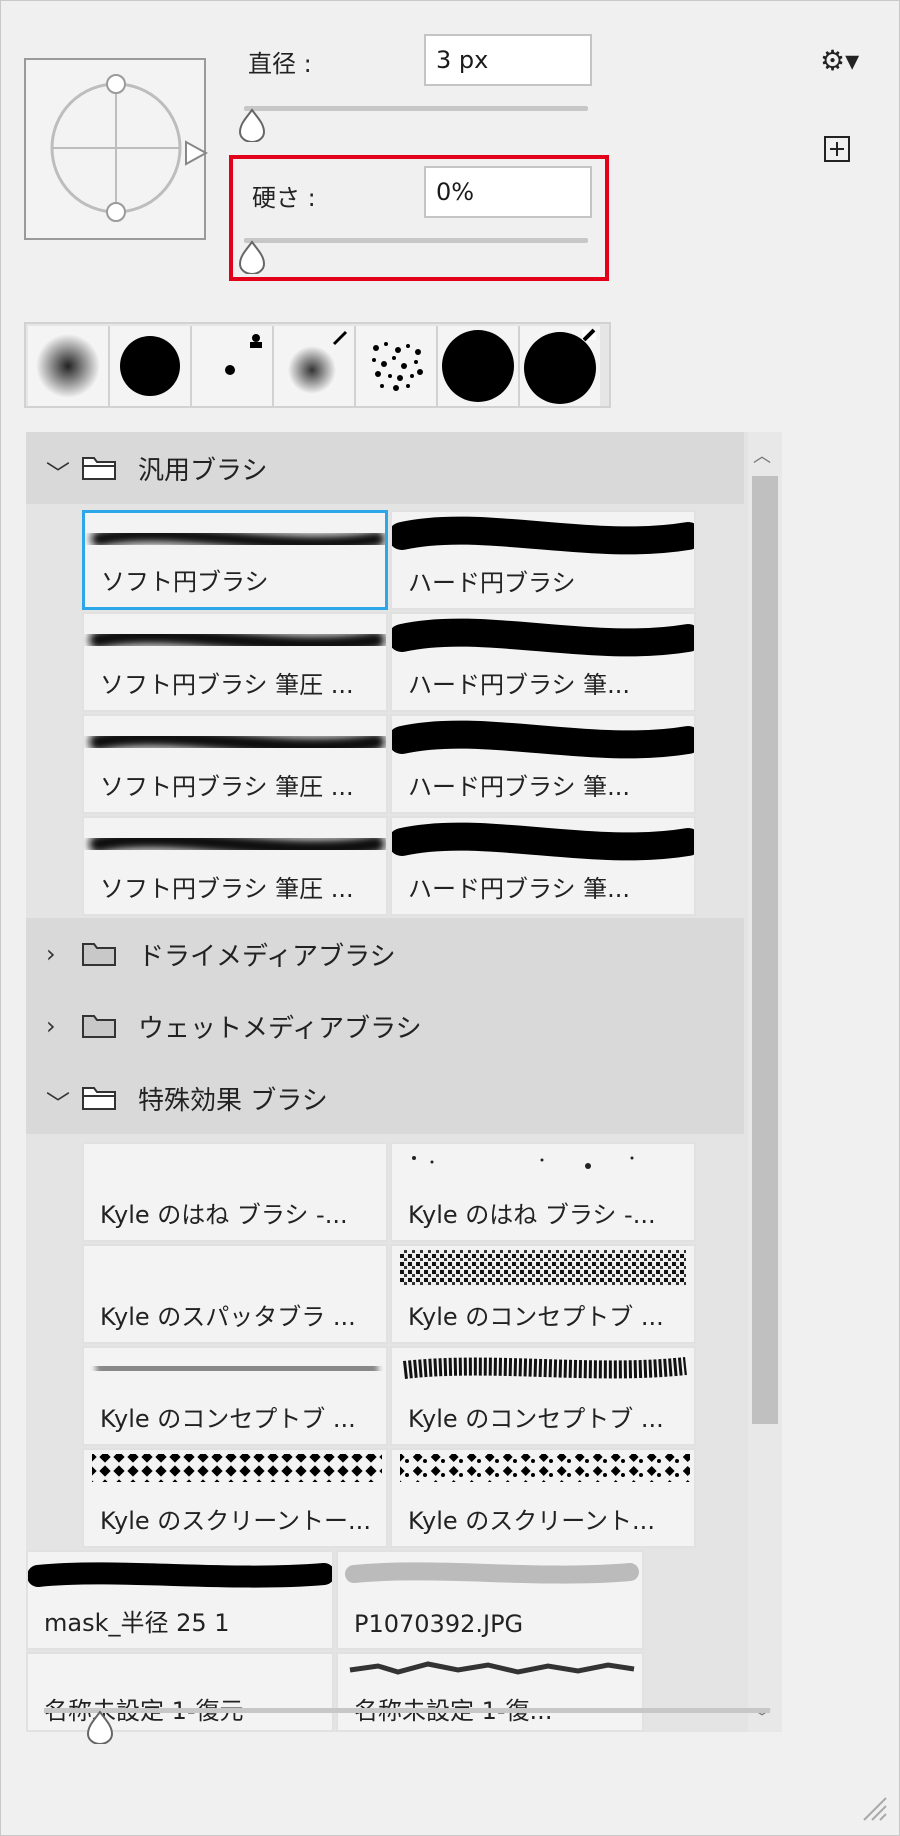 The height and width of the screenshot is (1836, 900). What do you see at coordinates (233, 1101) in the screenshot?
I see `group-name: 特殊効果 ブラシ` at bounding box center [233, 1101].